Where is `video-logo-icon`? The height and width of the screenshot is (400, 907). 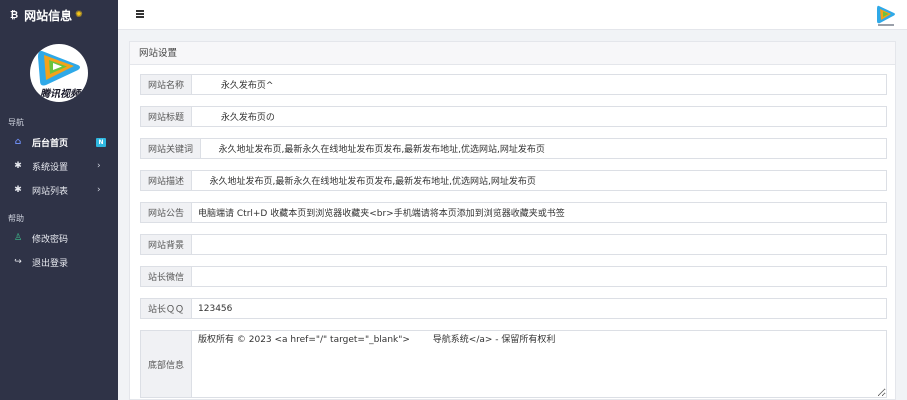
video-logo-icon is located at coordinates (886, 15).